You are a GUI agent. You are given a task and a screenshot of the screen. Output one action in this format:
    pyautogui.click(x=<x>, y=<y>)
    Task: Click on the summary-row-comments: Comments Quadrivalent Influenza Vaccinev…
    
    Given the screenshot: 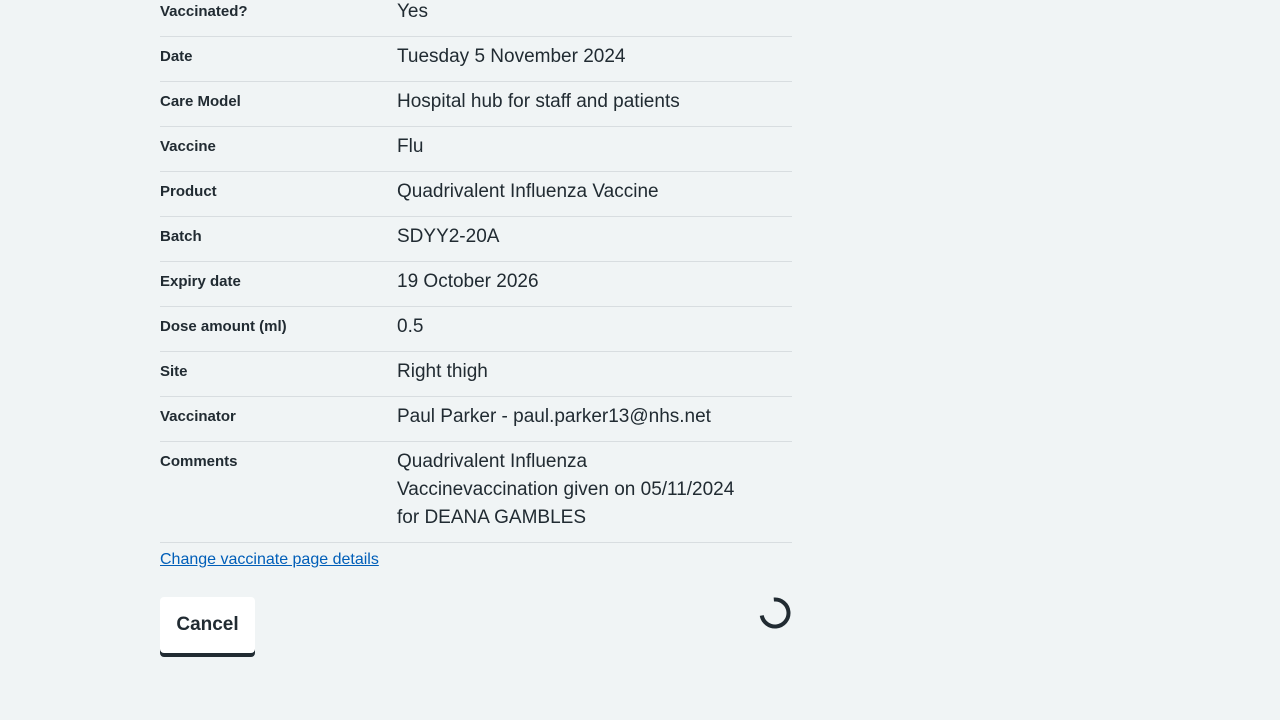 What is the action you would take?
    pyautogui.click(x=476, y=492)
    